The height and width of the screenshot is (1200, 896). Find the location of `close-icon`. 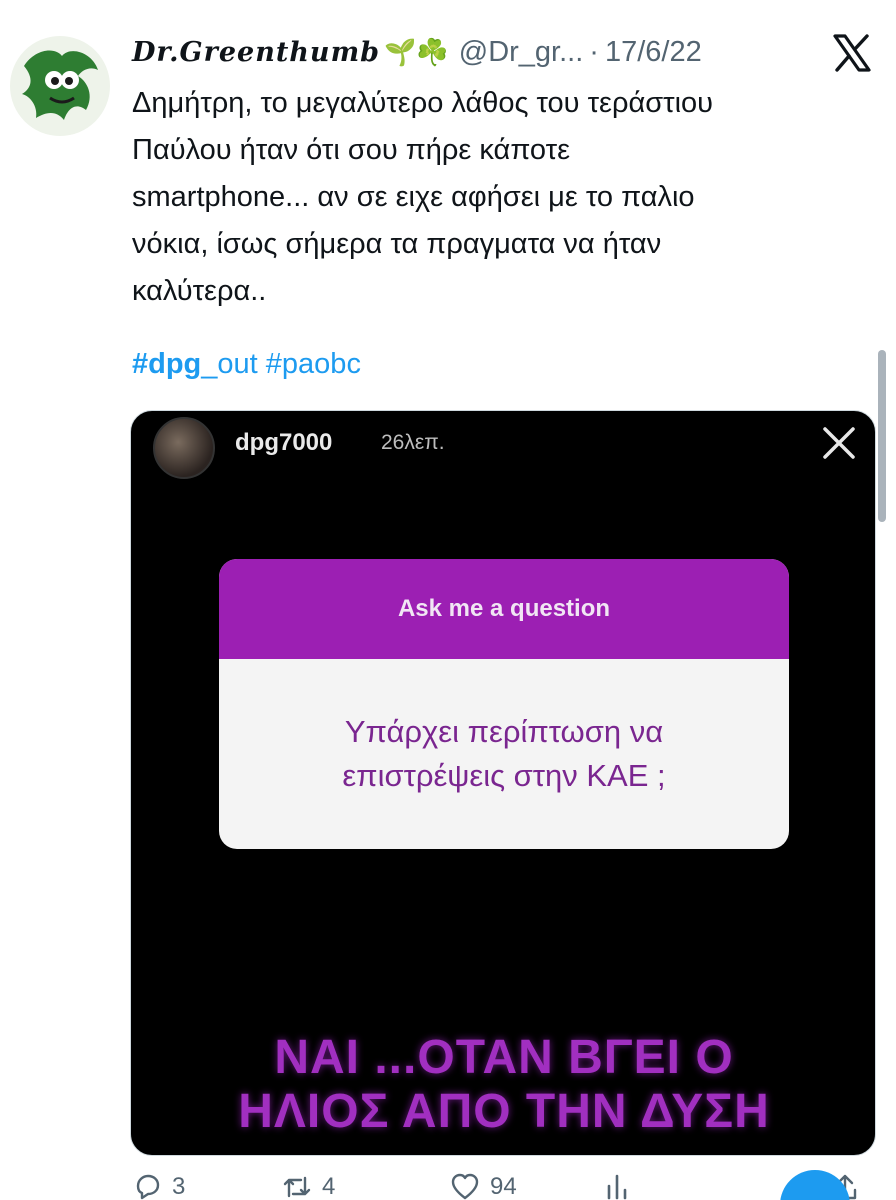

close-icon is located at coordinates (839, 443).